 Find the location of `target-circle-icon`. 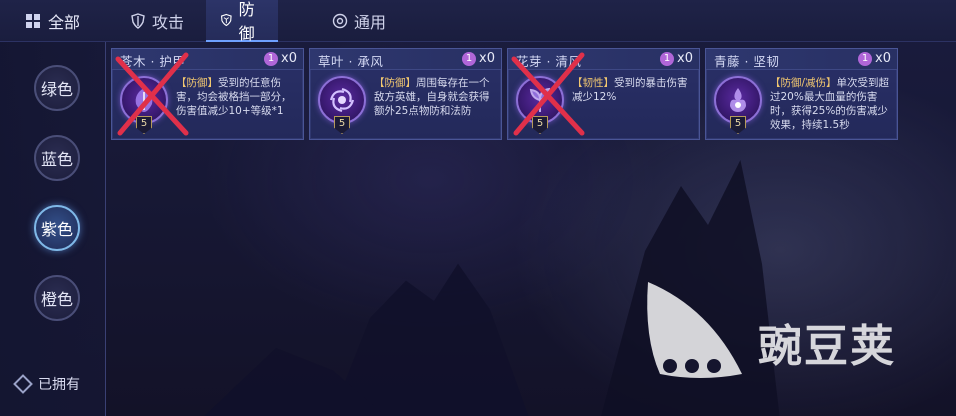

target-circle-icon is located at coordinates (340, 21).